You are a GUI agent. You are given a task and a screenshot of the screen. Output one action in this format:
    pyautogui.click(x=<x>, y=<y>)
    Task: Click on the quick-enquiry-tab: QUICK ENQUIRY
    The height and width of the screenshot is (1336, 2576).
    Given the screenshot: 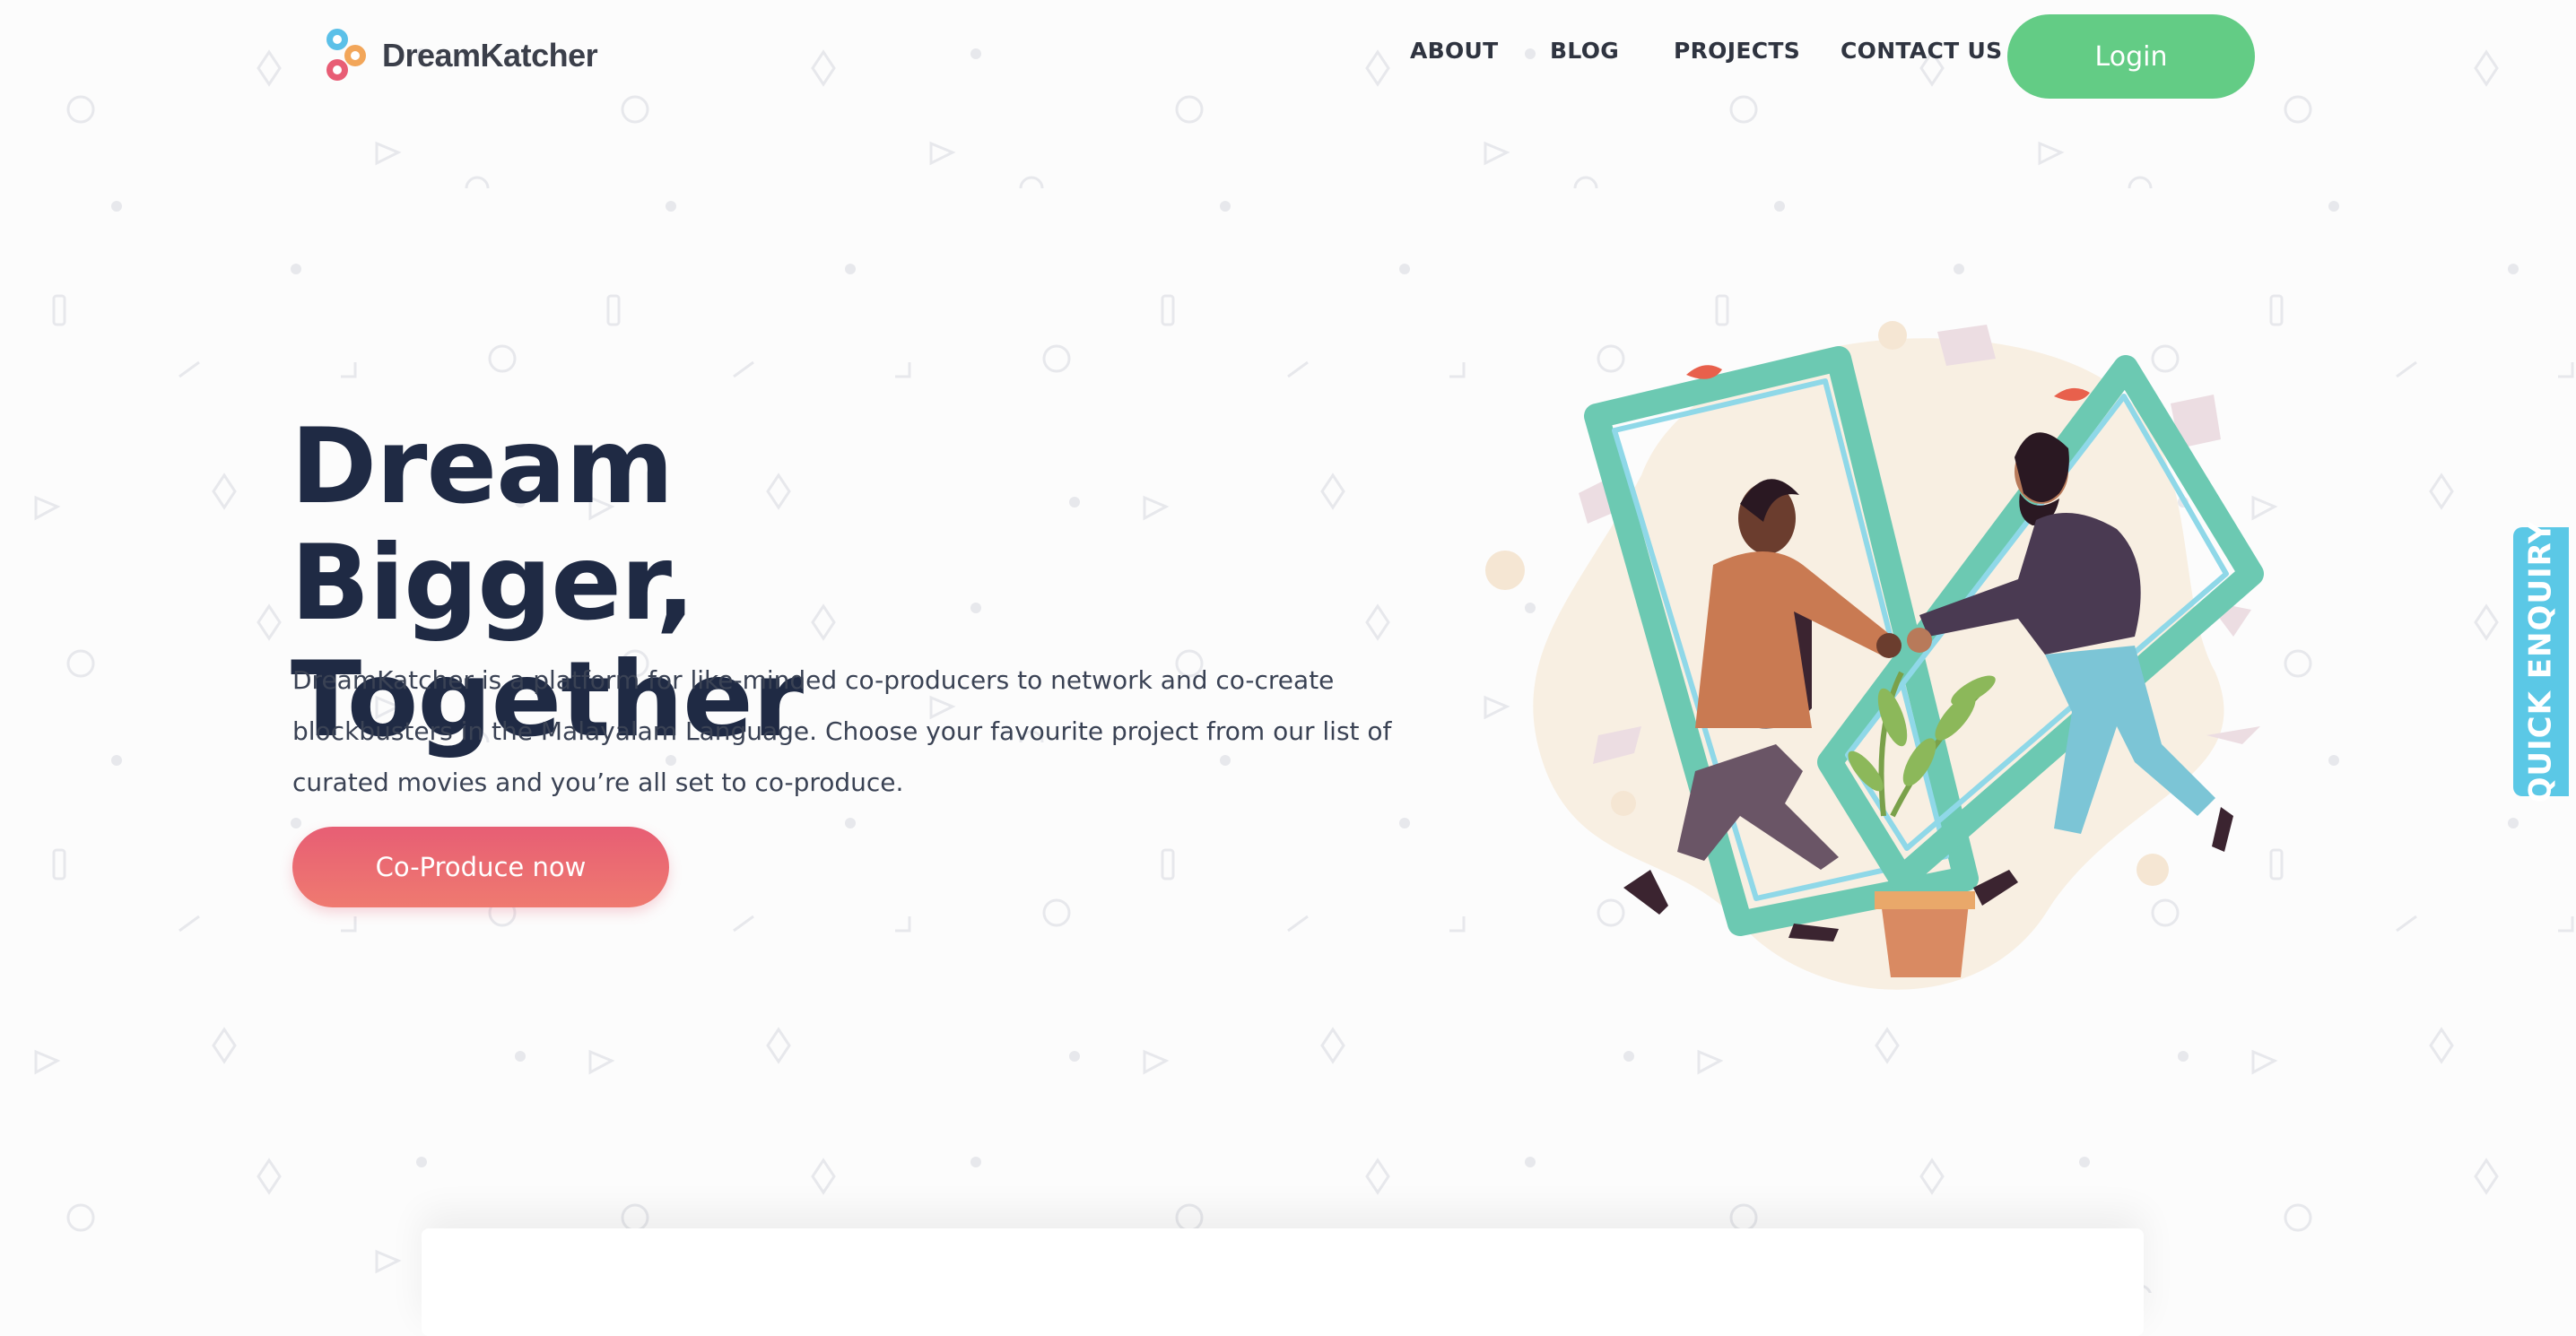 What is the action you would take?
    pyautogui.click(x=2541, y=661)
    